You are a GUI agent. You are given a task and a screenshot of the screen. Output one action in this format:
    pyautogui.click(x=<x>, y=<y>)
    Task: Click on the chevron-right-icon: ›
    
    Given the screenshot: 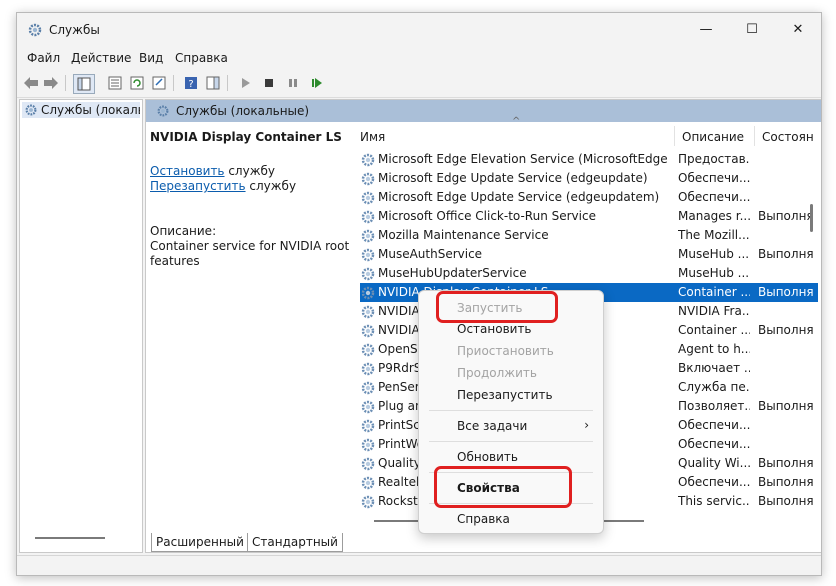 What is the action you would take?
    pyautogui.click(x=586, y=425)
    